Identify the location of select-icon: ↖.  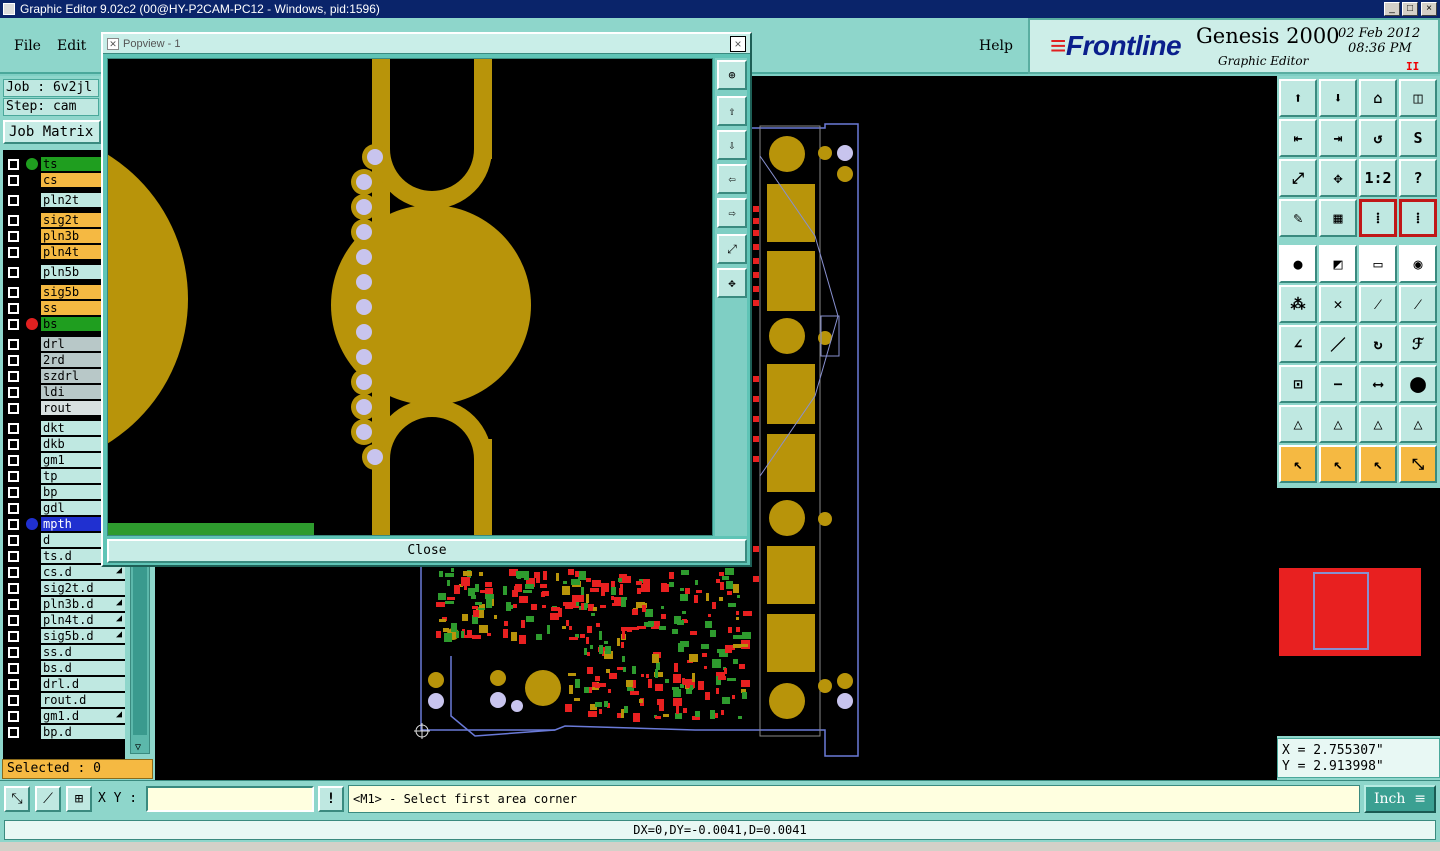
(1298, 464).